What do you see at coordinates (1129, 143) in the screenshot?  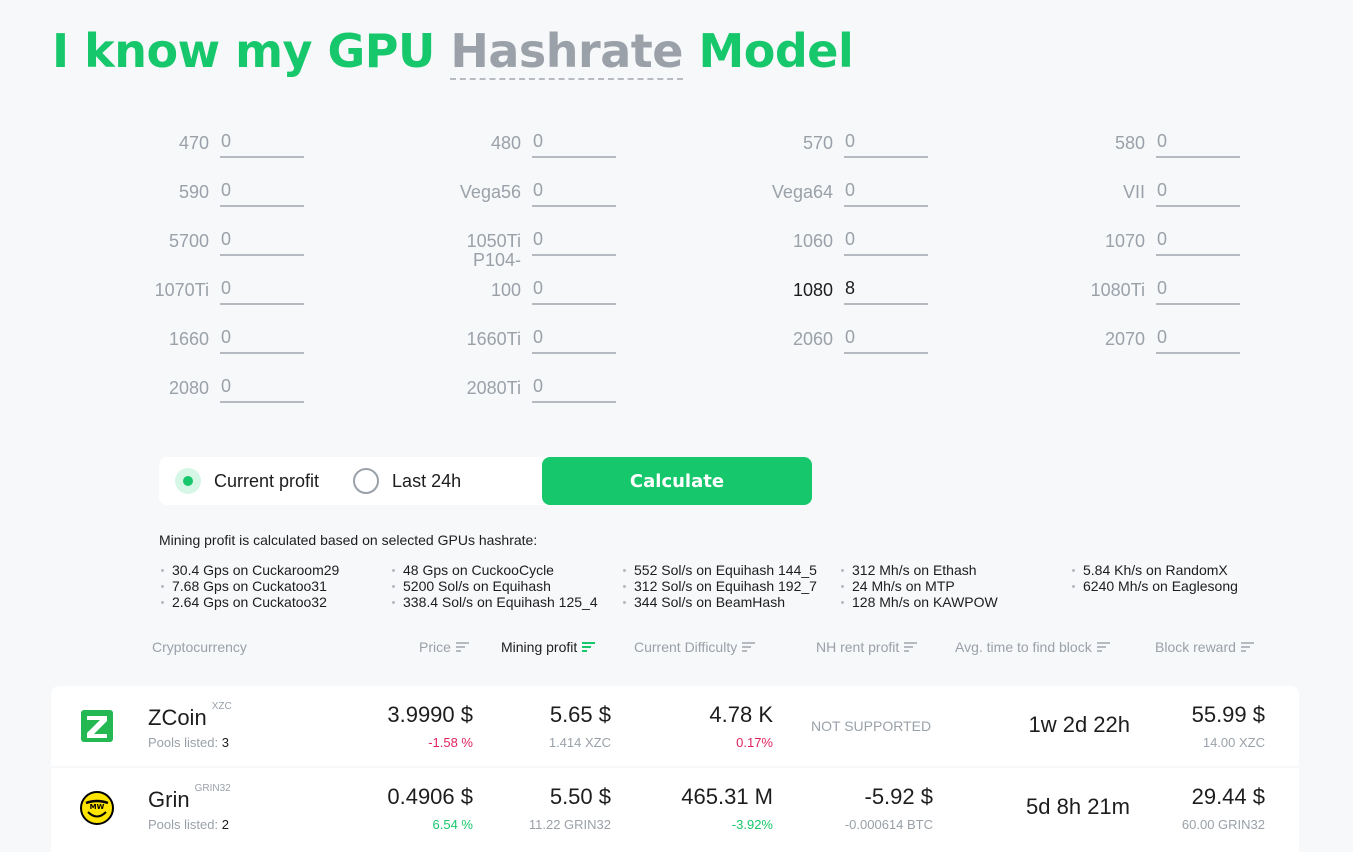 I see `gpu-label: 580` at bounding box center [1129, 143].